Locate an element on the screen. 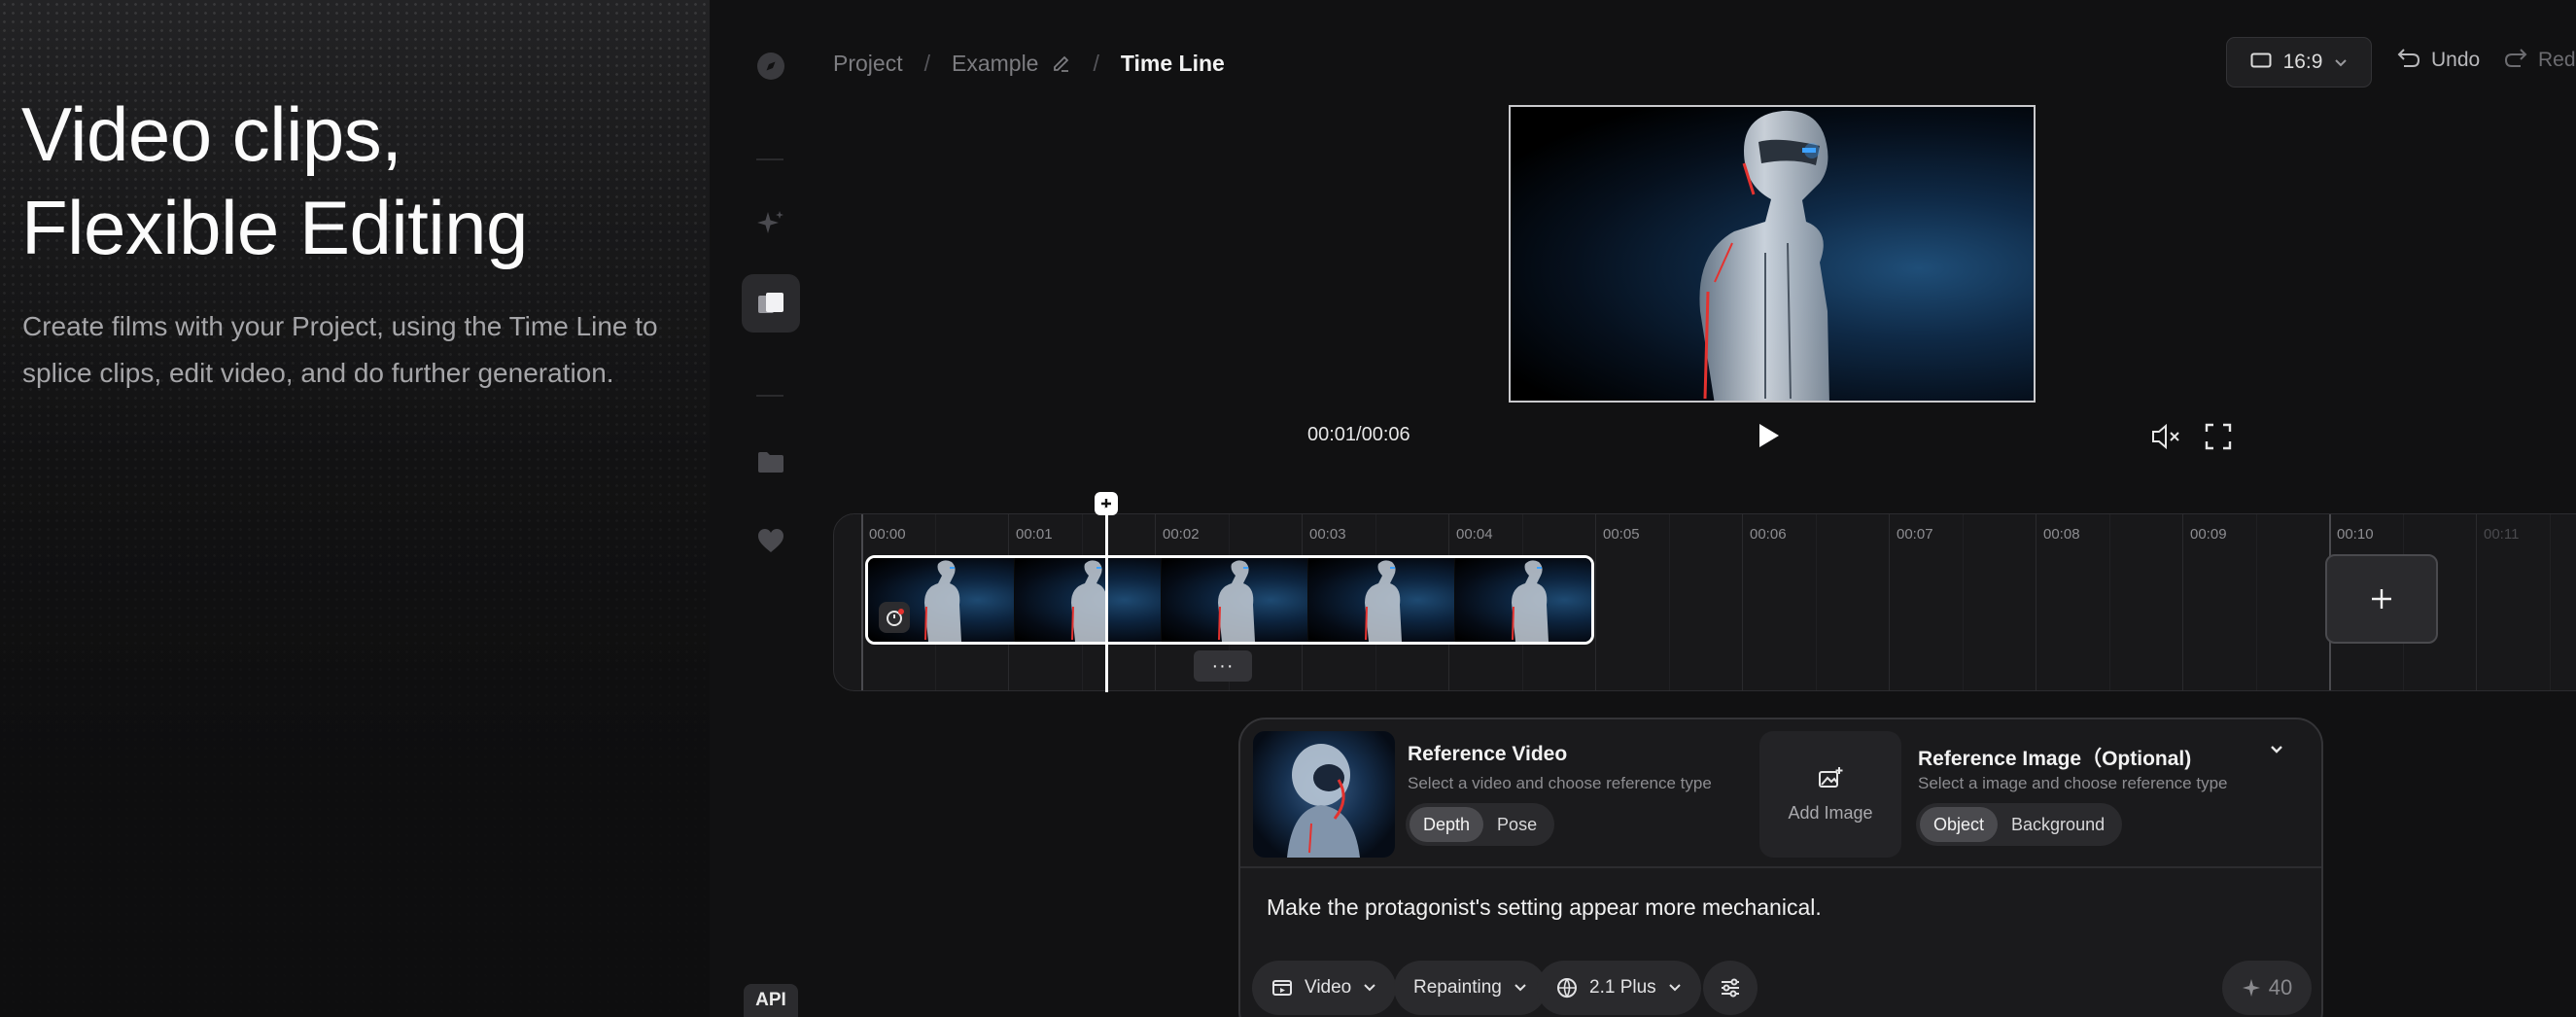 This screenshot has width=2576, height=1017. option-pose: Pose is located at coordinates (1517, 824).